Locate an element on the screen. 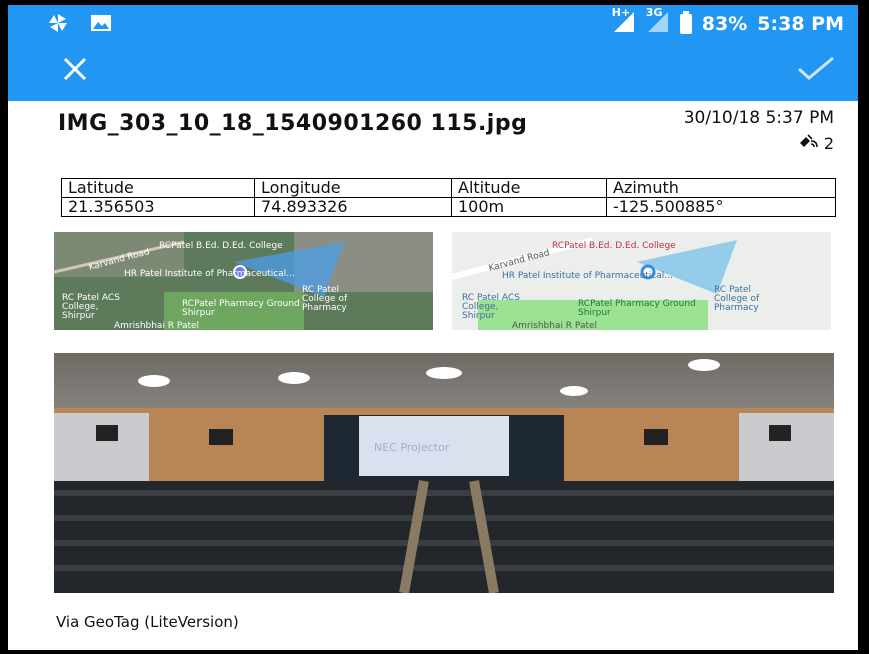 The image size is (869, 654). road-label-amrishbhai: Amrishbhai R Patel is located at coordinates (555, 326).